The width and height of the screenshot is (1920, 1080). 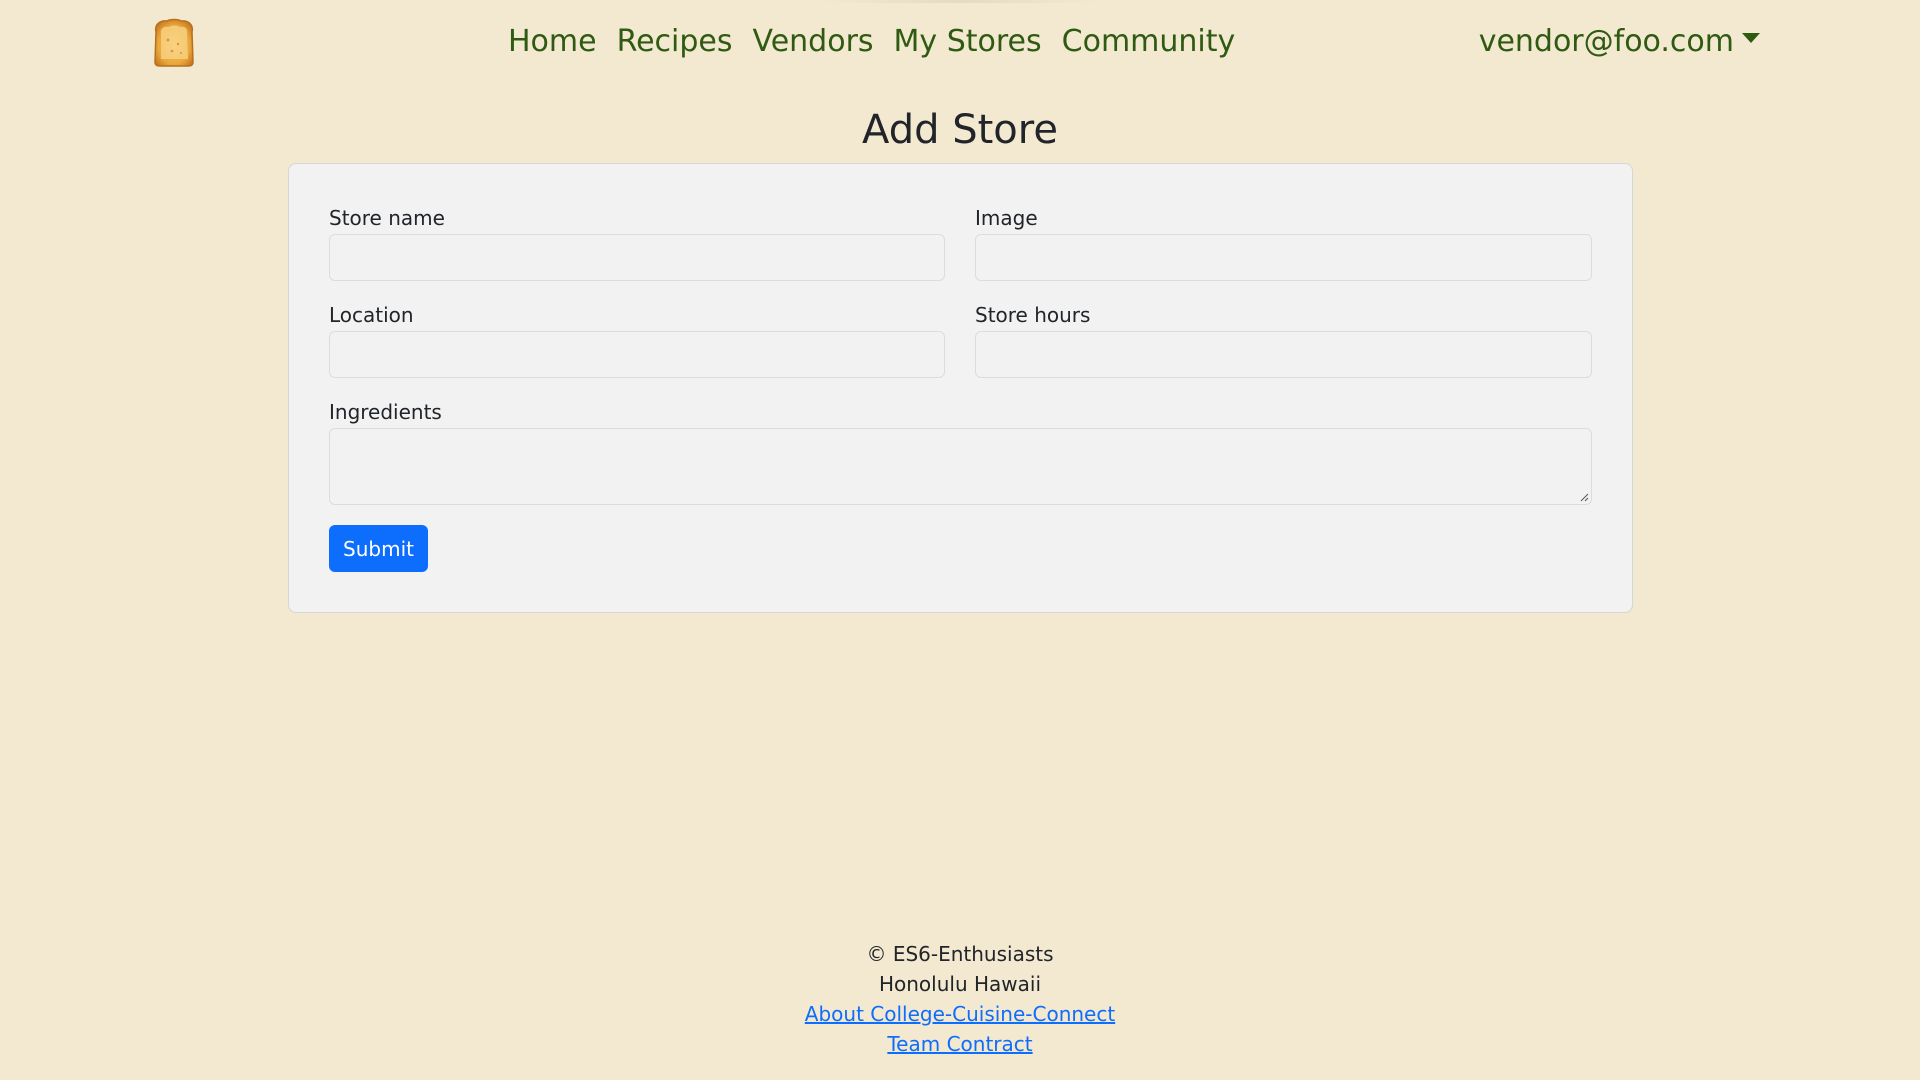 What do you see at coordinates (371, 315) in the screenshot?
I see `location-label: Location` at bounding box center [371, 315].